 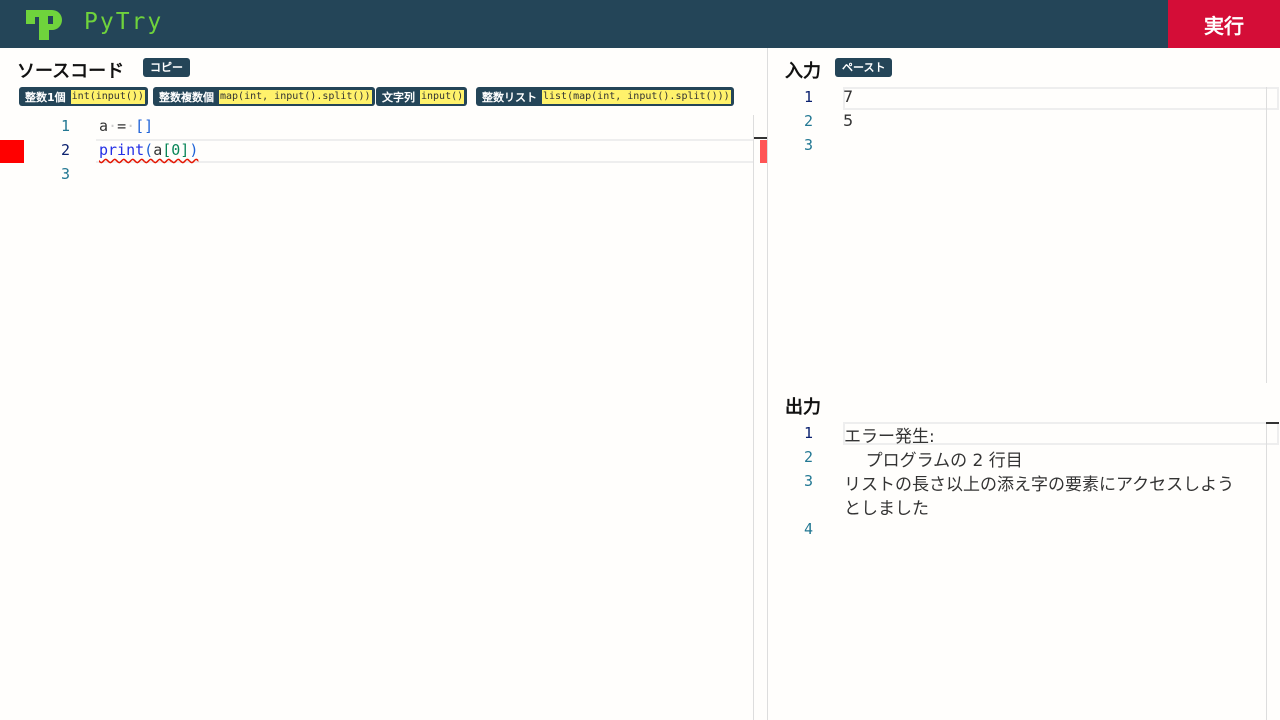 I want to click on snippet-label: 文字列, so click(x=398, y=97).